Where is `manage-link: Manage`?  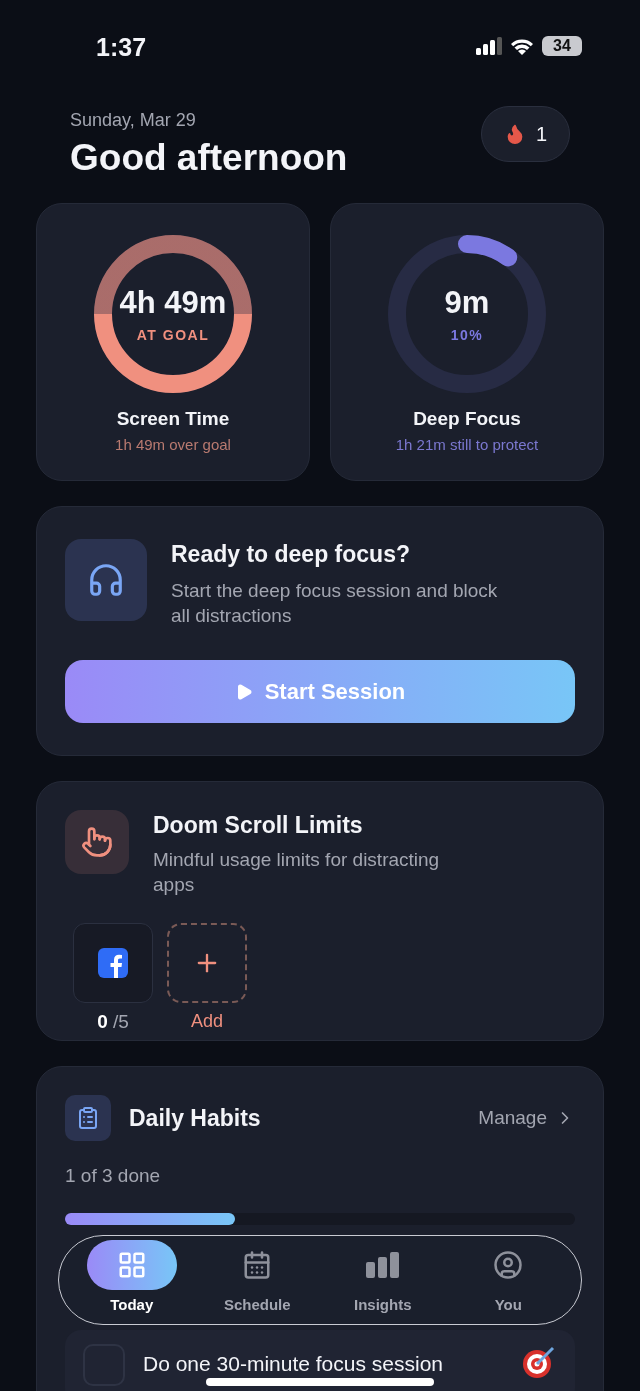
manage-link: Manage is located at coordinates (526, 1118).